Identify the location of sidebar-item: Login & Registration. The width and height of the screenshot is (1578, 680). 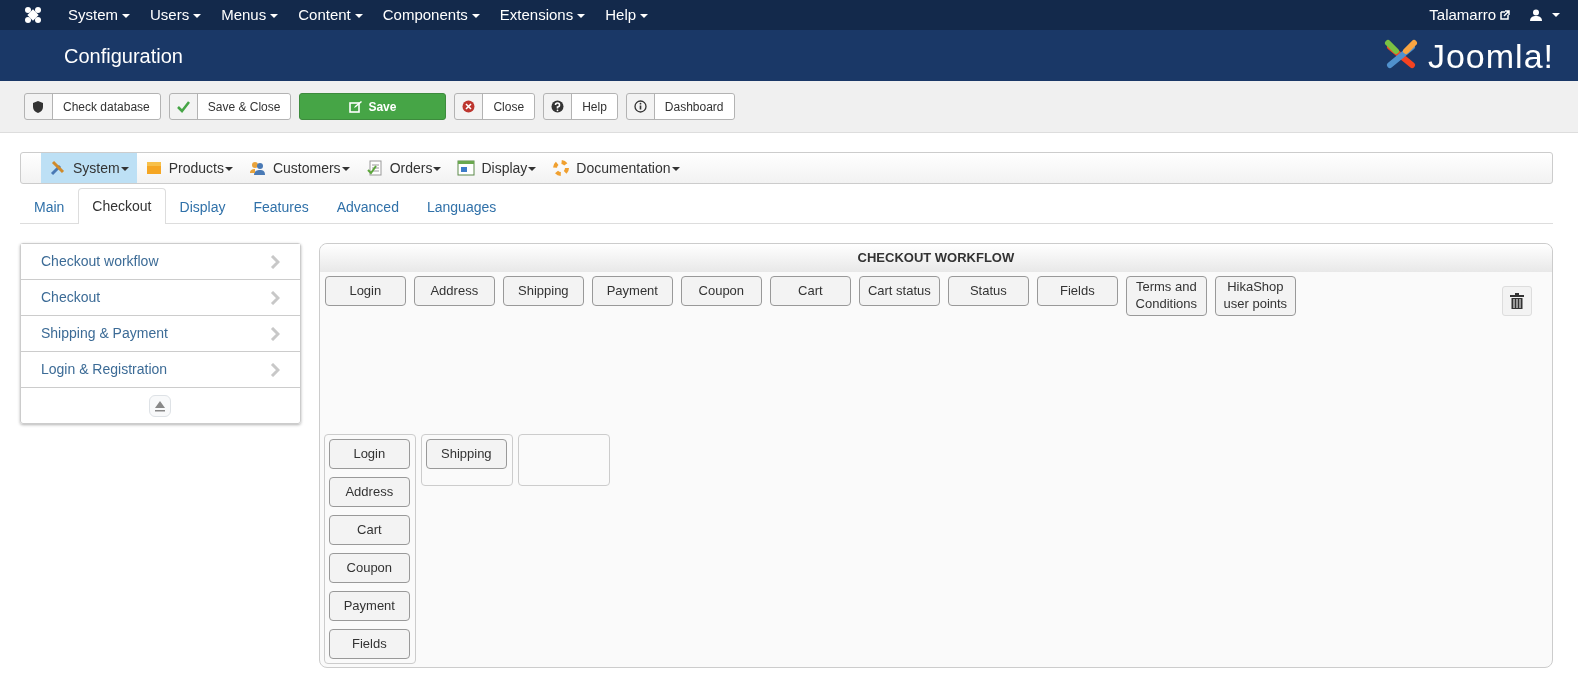
(160, 370).